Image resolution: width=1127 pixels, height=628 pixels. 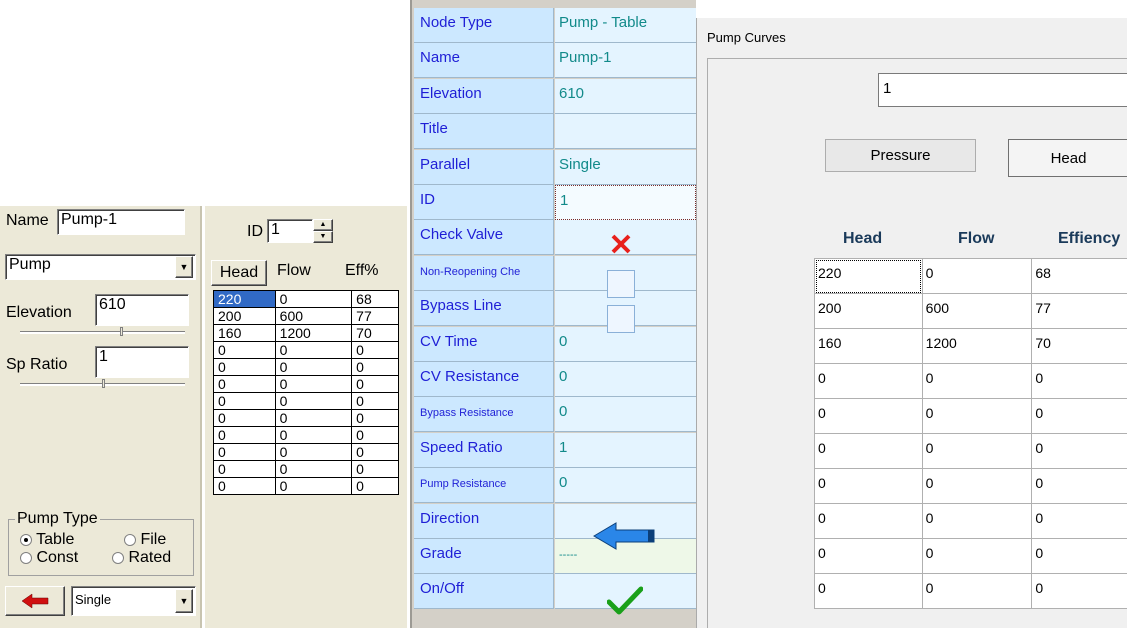 I want to click on property-row: Pump Resistance 0, so click(x=555, y=486).